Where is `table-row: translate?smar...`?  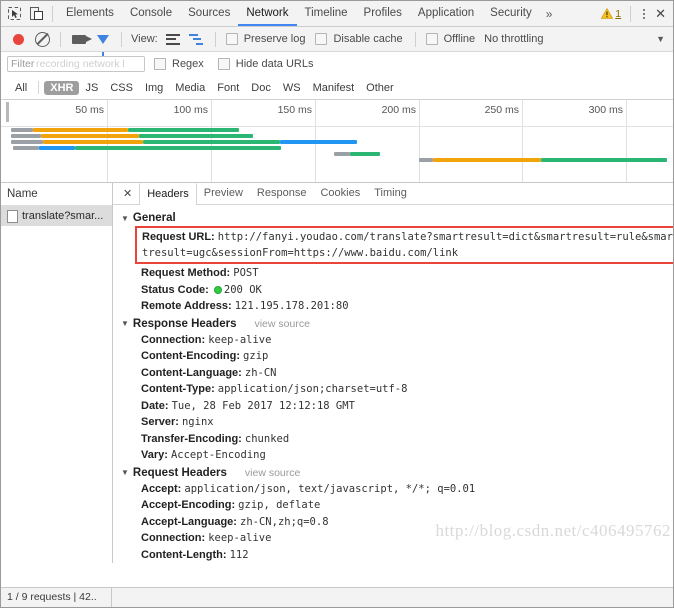
table-row: translate?smar... is located at coordinates (56, 216).